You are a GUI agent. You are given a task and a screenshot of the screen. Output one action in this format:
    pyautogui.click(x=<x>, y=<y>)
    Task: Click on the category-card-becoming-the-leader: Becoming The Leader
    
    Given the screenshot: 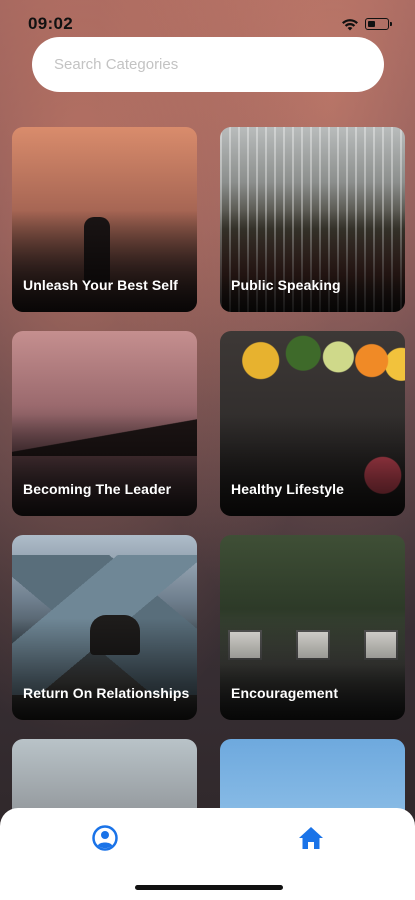 What is the action you would take?
    pyautogui.click(x=104, y=423)
    